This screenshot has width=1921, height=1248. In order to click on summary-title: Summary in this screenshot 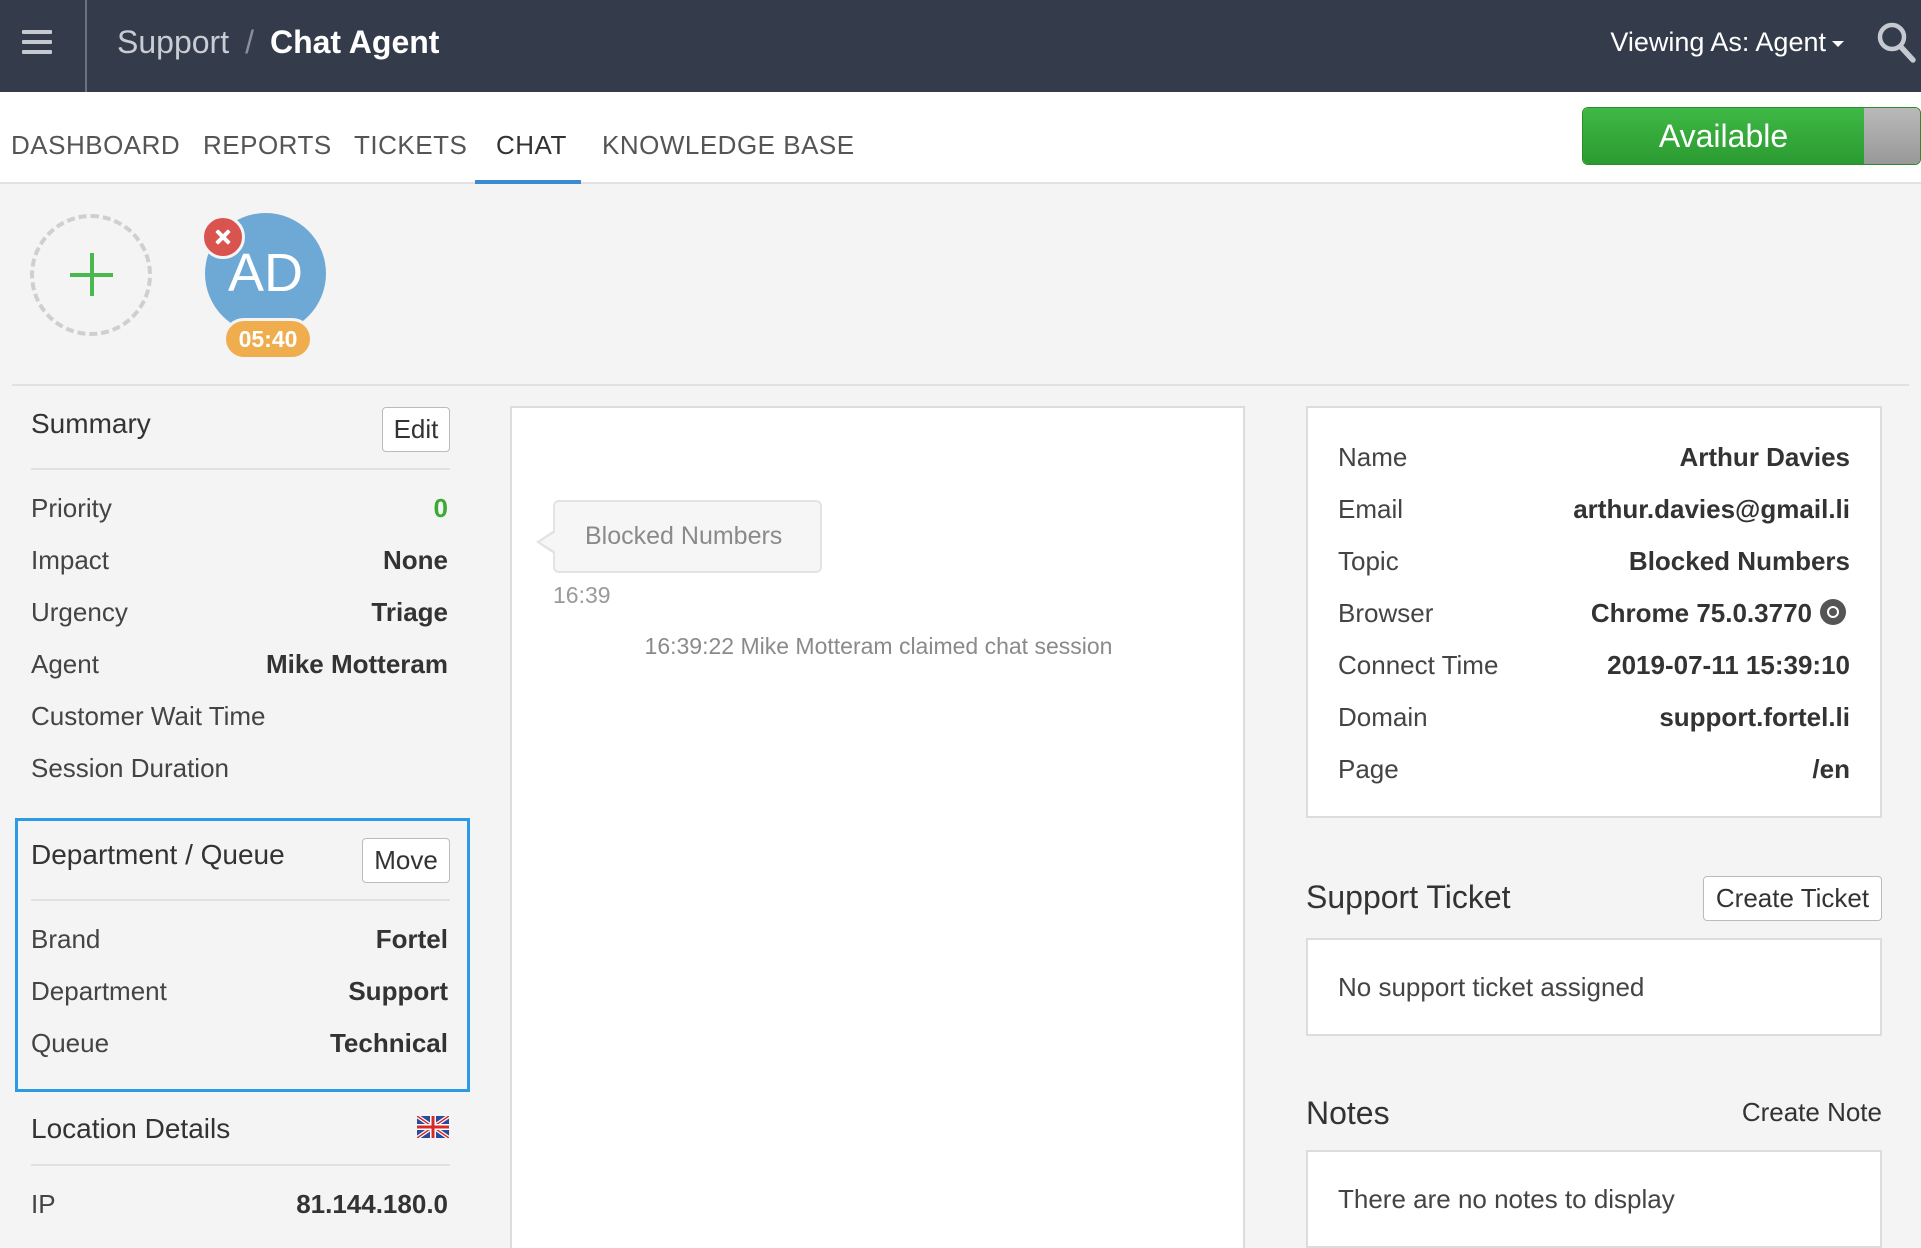, I will do `click(91, 423)`.